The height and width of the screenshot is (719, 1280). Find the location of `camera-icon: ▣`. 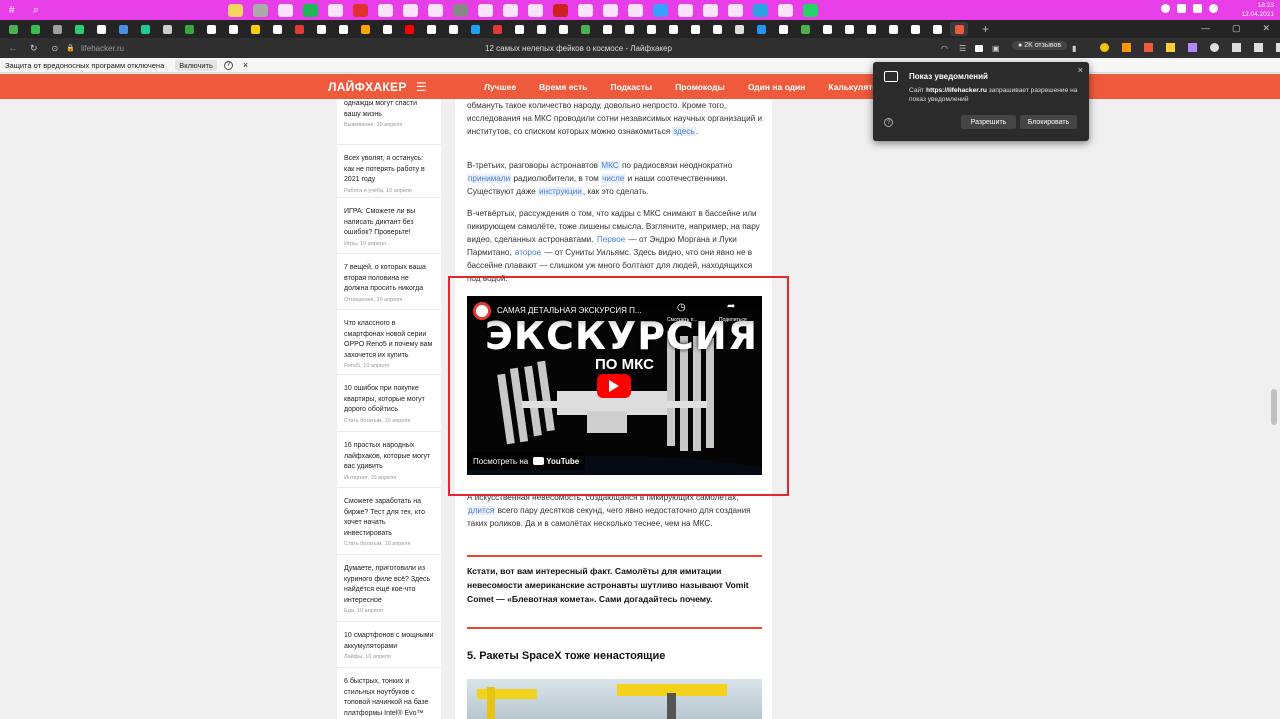

camera-icon: ▣ is located at coordinates (996, 48).